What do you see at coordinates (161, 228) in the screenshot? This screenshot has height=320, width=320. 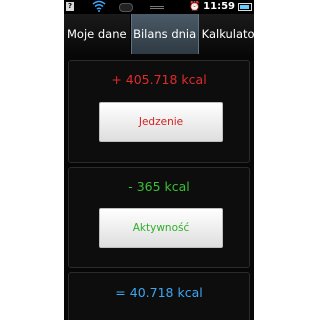 I see `activity-button: Aktywność` at bounding box center [161, 228].